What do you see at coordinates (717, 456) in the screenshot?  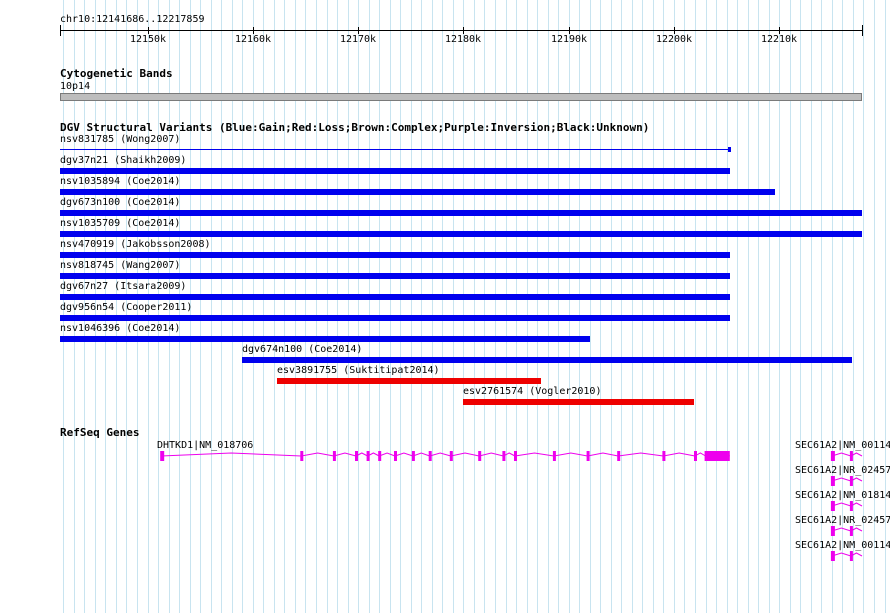 I see `gene-exon-block` at bounding box center [717, 456].